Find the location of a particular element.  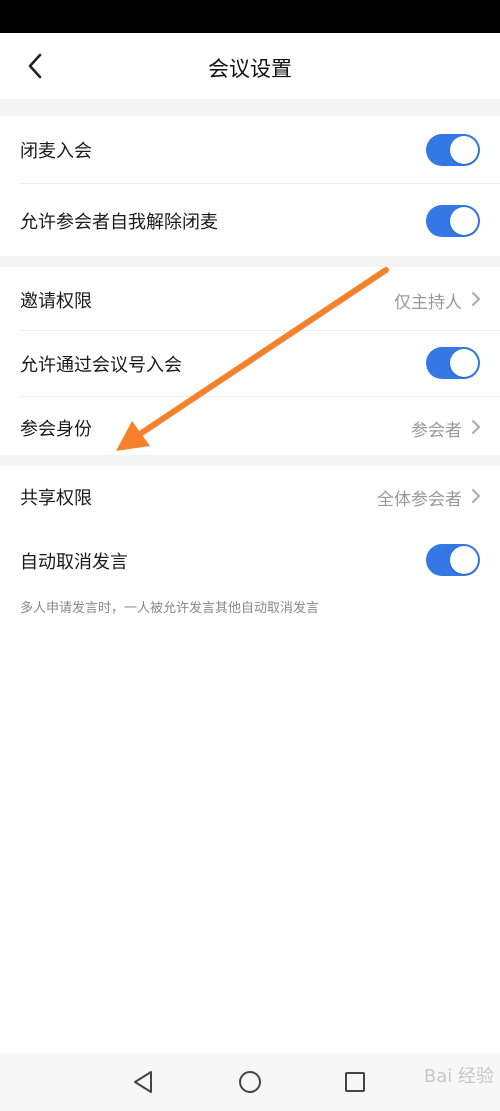

setting-row-participant-role: 参会身份 参会者 is located at coordinates (250, 426).